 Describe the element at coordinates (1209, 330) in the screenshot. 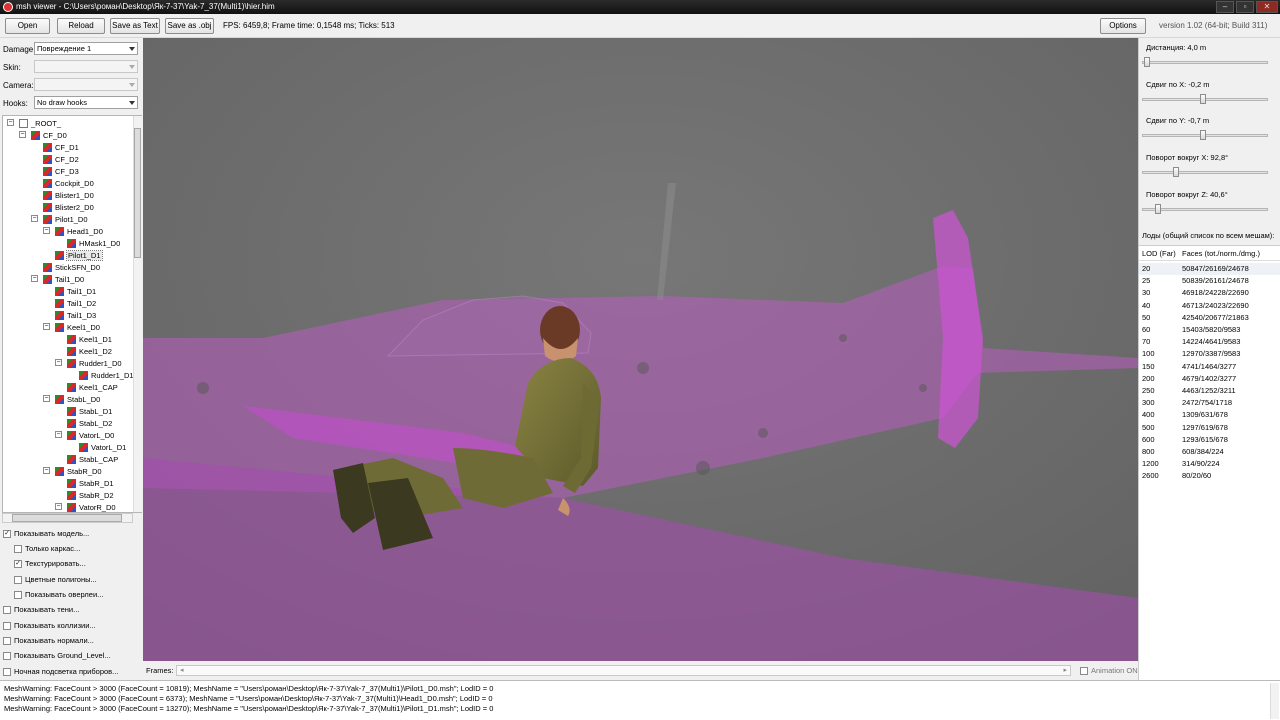

I see `lod-row: 60 15403/5820/9583` at that location.